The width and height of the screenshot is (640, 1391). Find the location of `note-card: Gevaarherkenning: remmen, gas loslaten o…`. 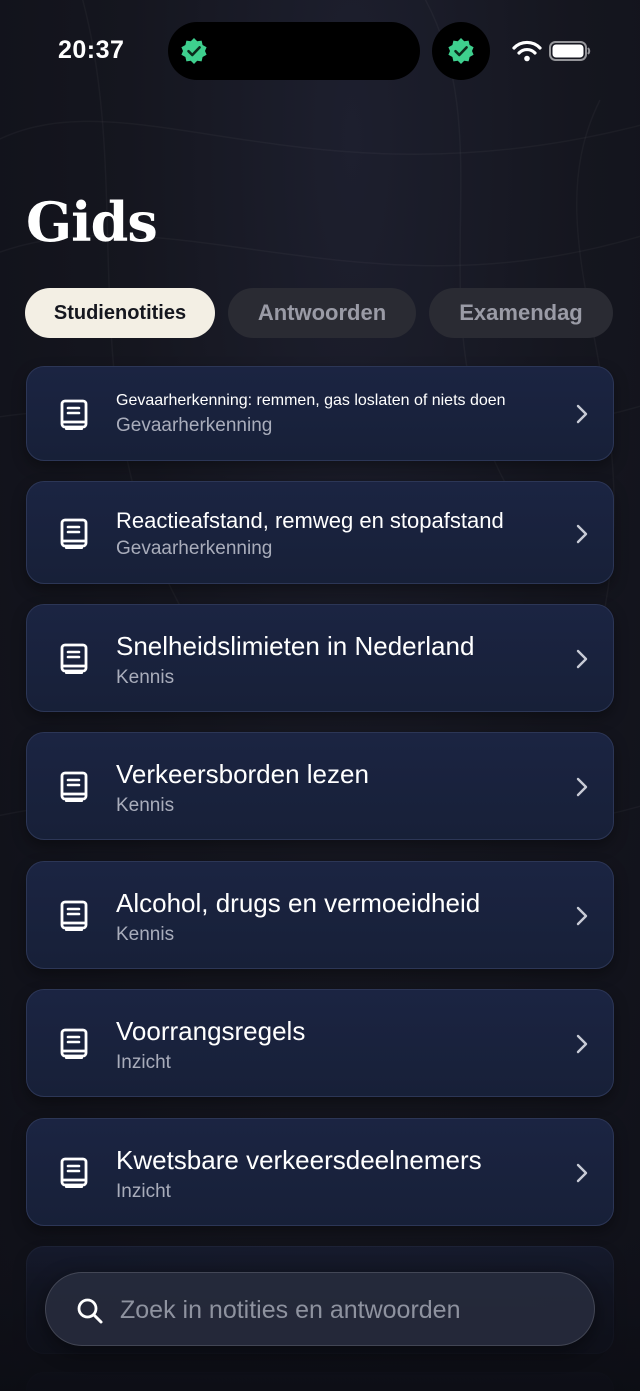

note-card: Gevaarherkenning: remmen, gas loslaten o… is located at coordinates (320, 413).